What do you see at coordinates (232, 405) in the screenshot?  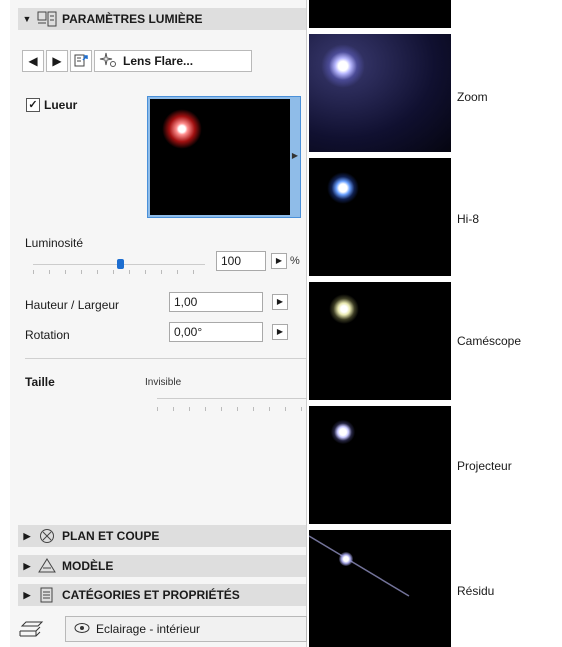 I see `taille-slider` at bounding box center [232, 405].